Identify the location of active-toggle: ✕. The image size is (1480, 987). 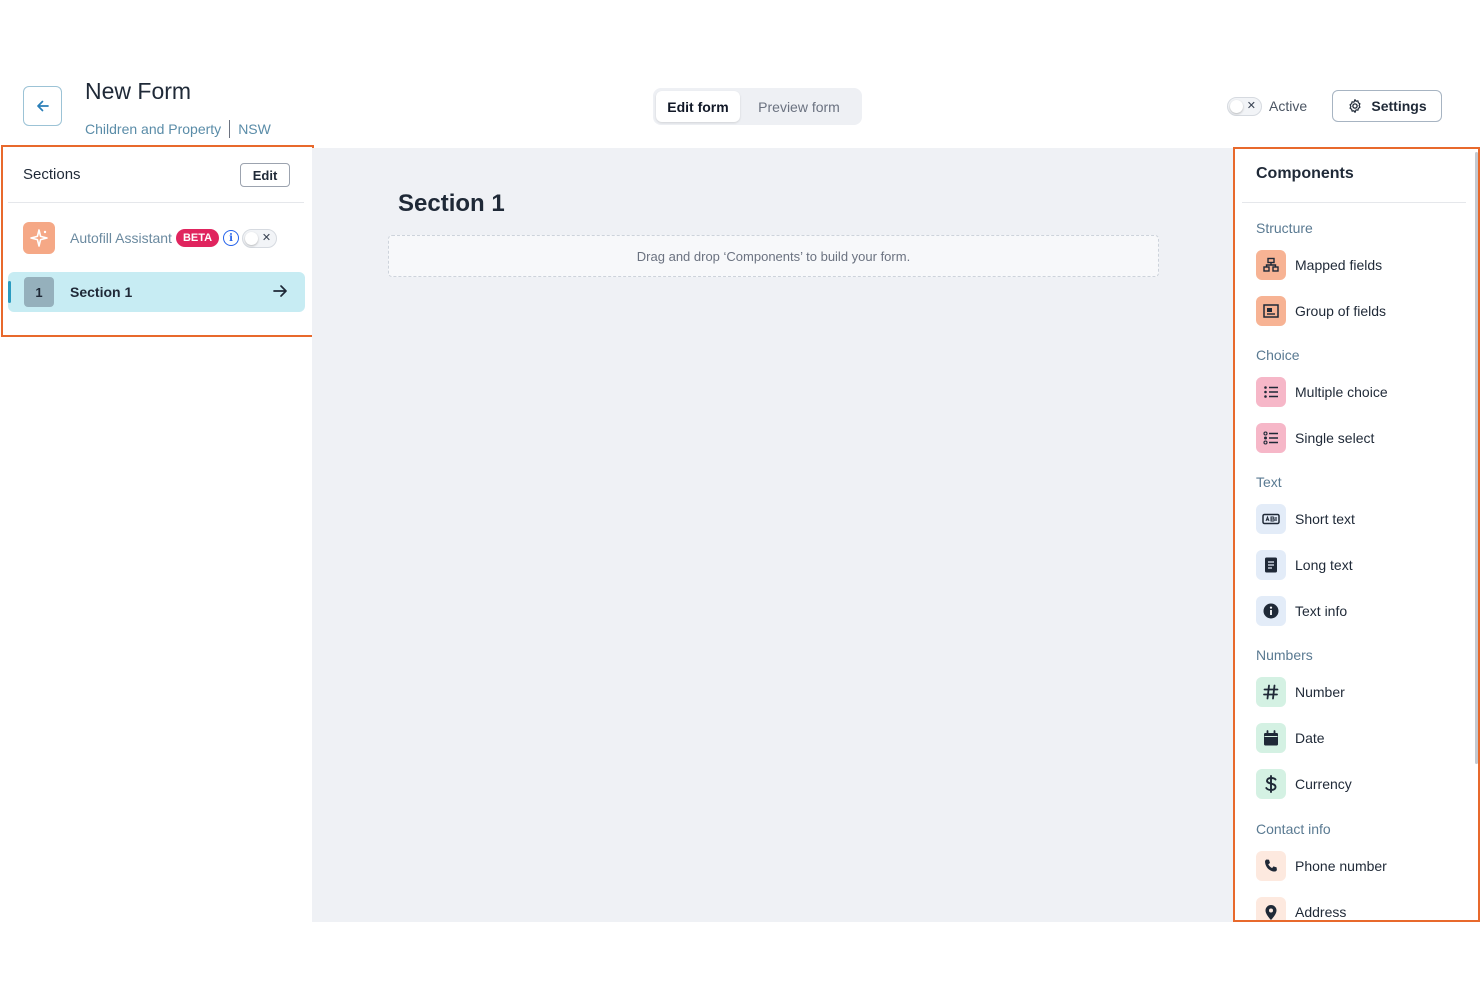
(1244, 106).